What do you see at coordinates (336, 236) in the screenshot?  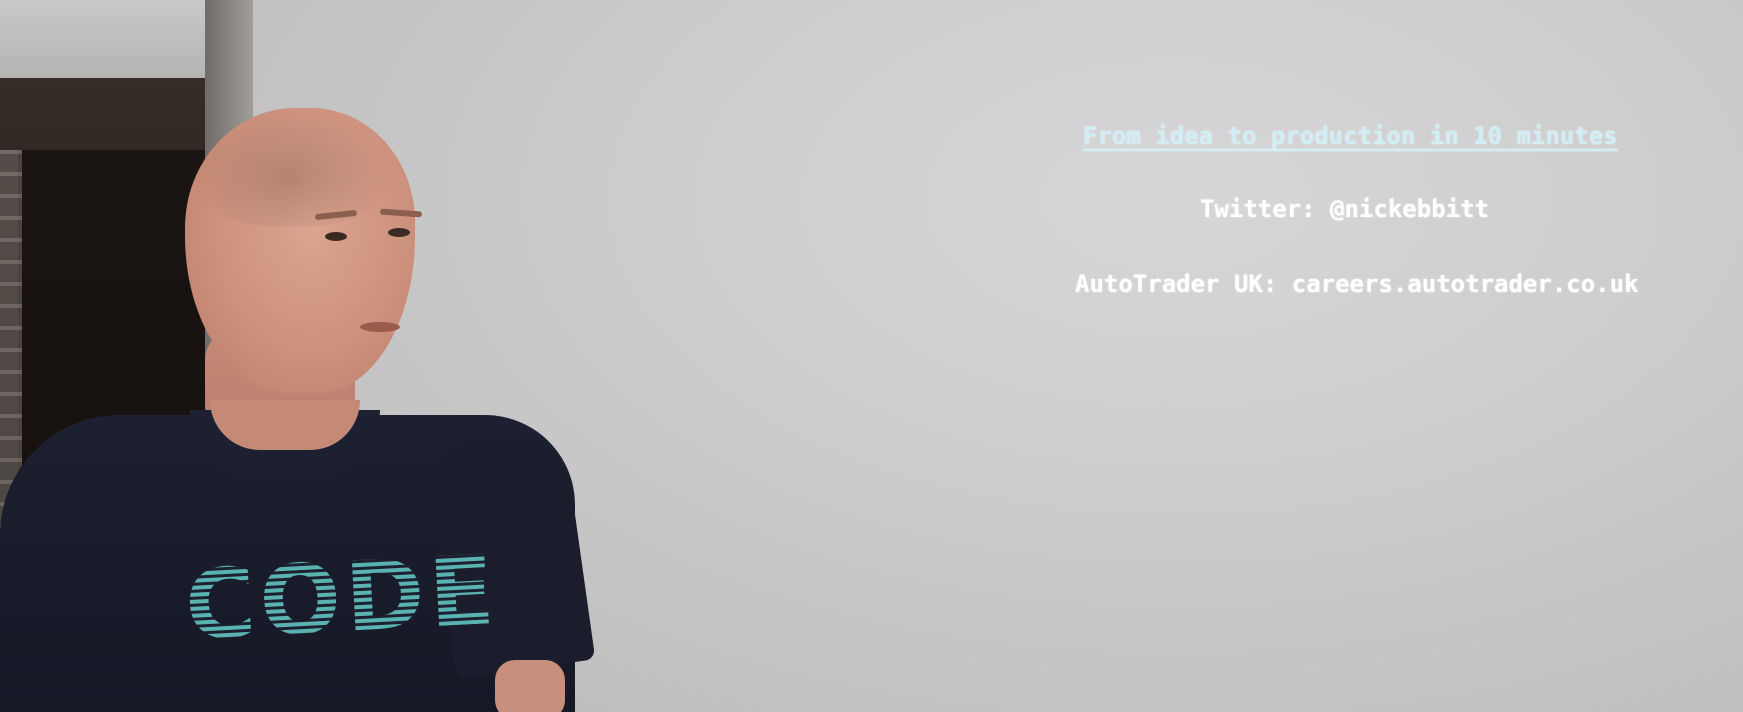 I see `presenter-eye-left` at bounding box center [336, 236].